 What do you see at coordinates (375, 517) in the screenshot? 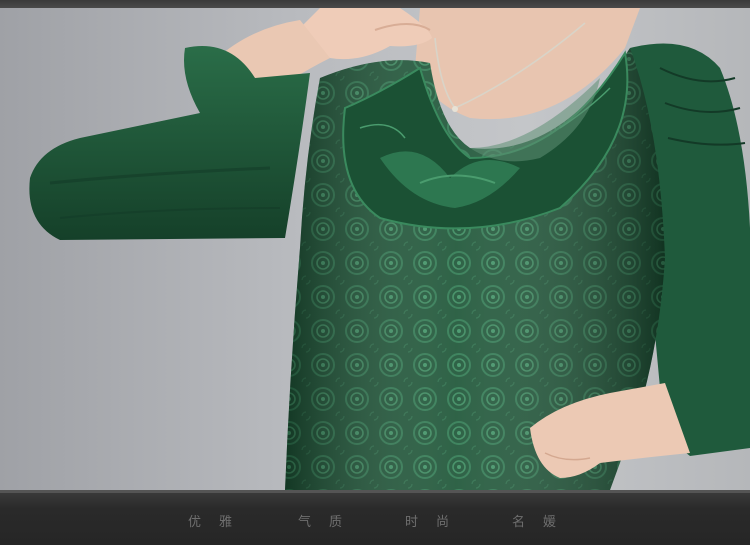
I see `caption-band: 优雅 气质 时尚 名媛` at bounding box center [375, 517].